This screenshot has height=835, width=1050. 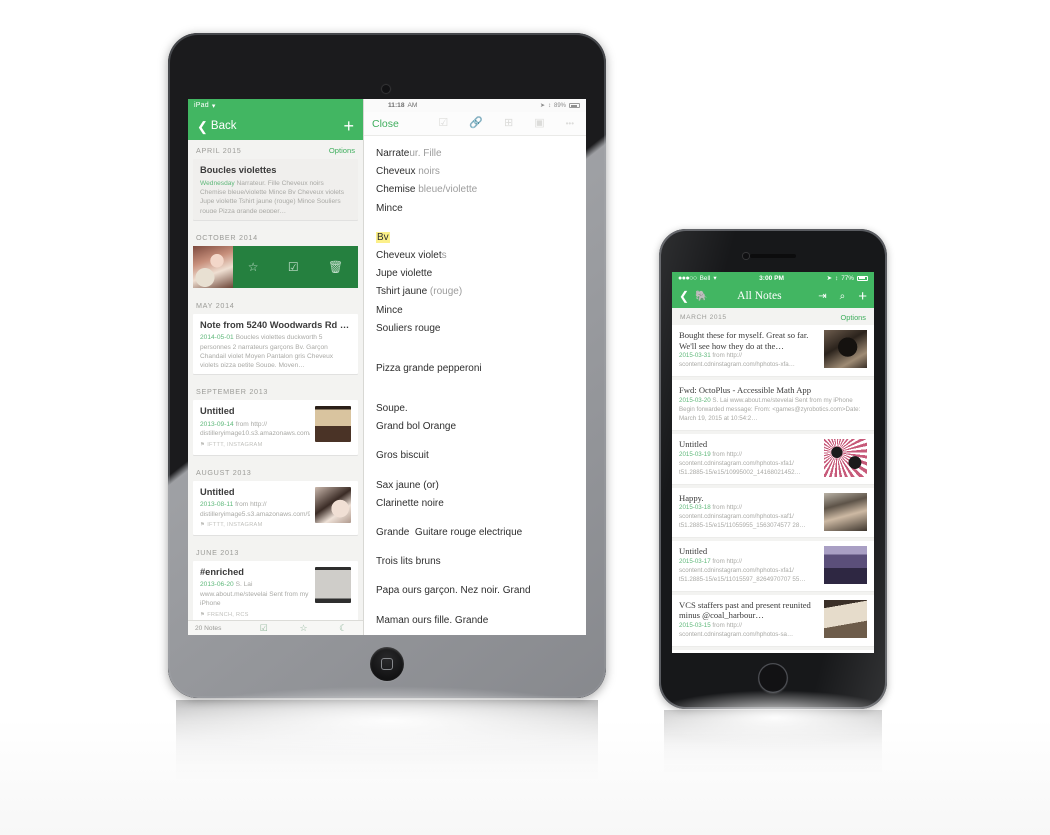 What do you see at coordinates (843, 296) in the screenshot?
I see `search-icon: ⌕` at bounding box center [843, 296].